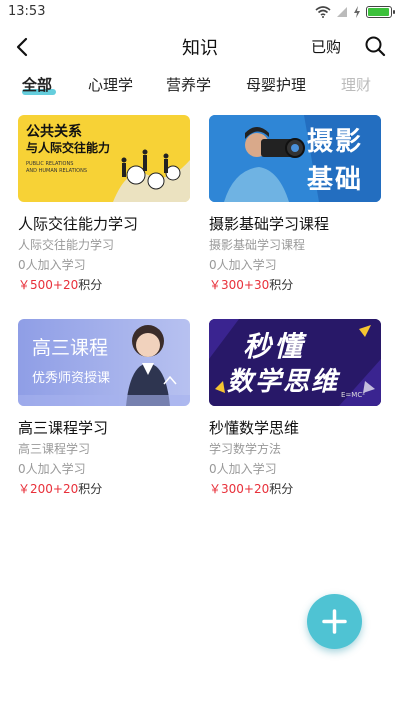 This screenshot has height=711, width=400. What do you see at coordinates (254, 428) in the screenshot?
I see `course-title: 秒懂数学思维` at bounding box center [254, 428].